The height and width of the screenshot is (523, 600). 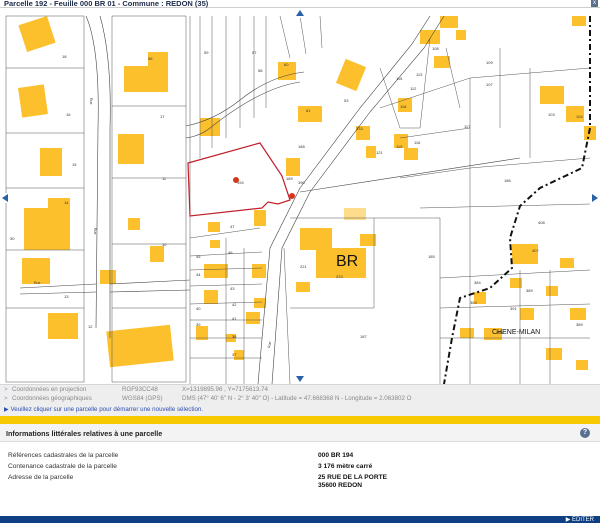 What do you see at coordinates (260, 70) in the screenshot?
I see `svg-text: 58` at bounding box center [260, 70].